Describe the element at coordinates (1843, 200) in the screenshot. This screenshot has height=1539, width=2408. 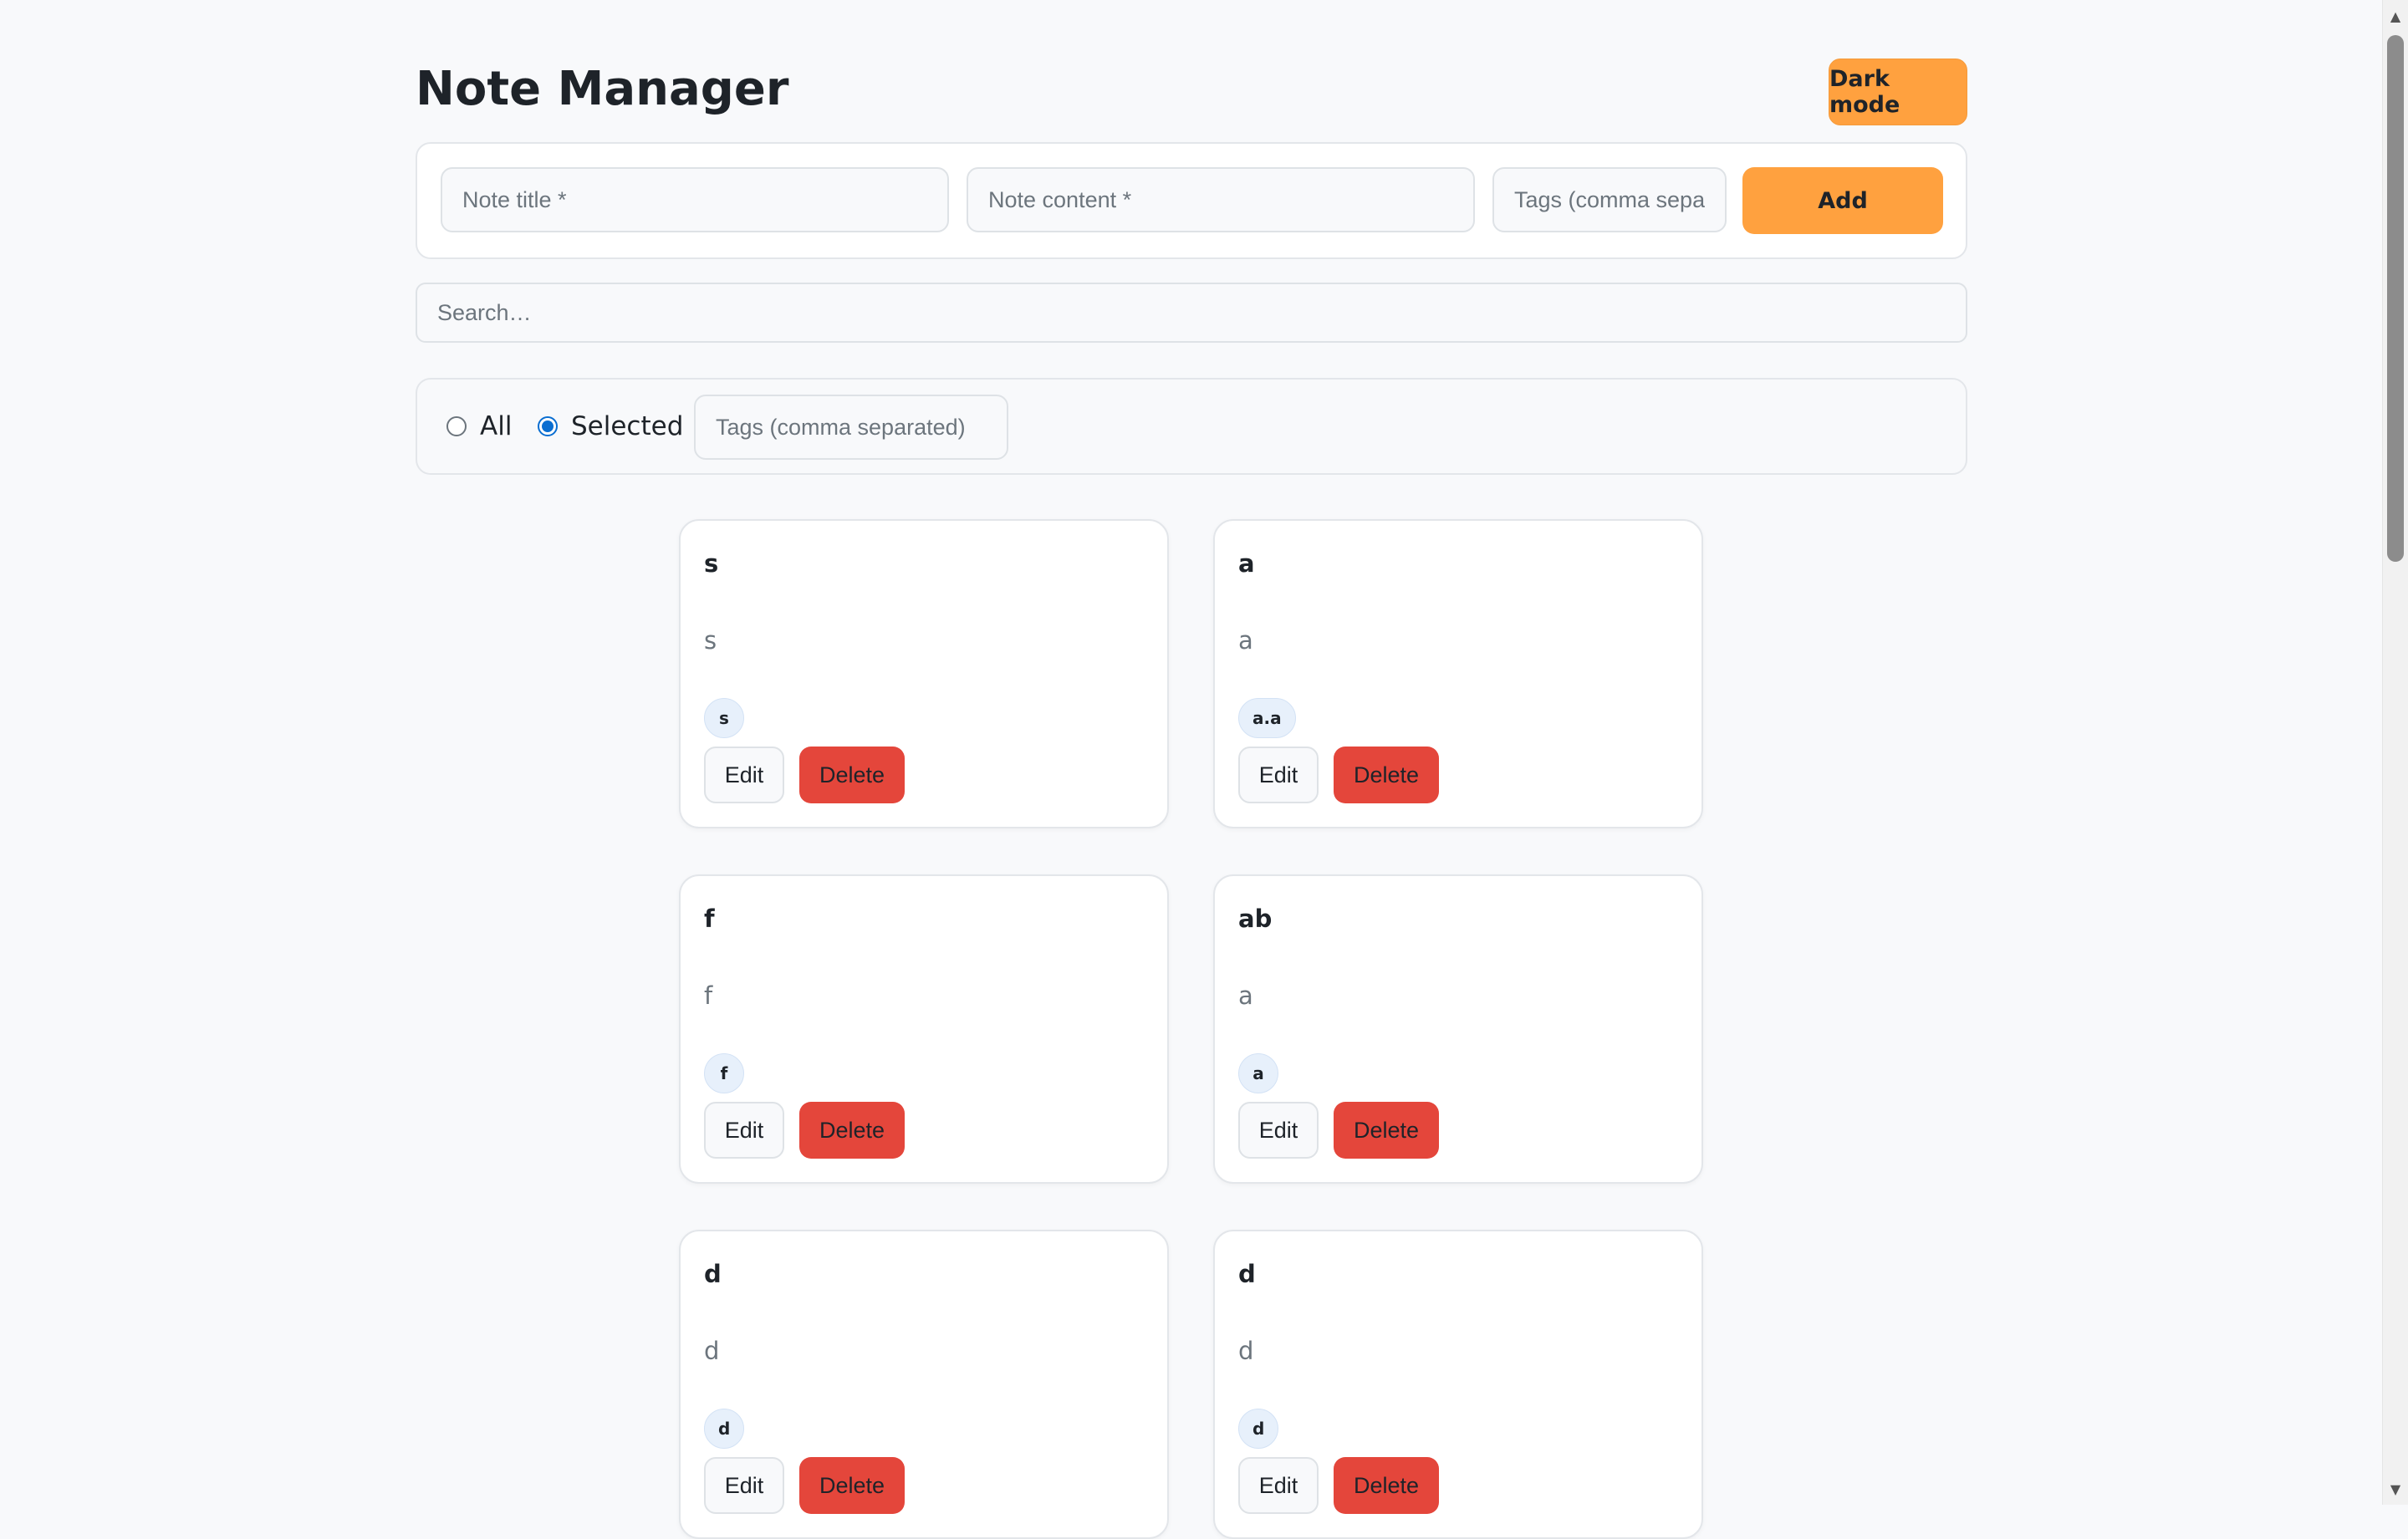
I see `add-note-button: Add` at that location.